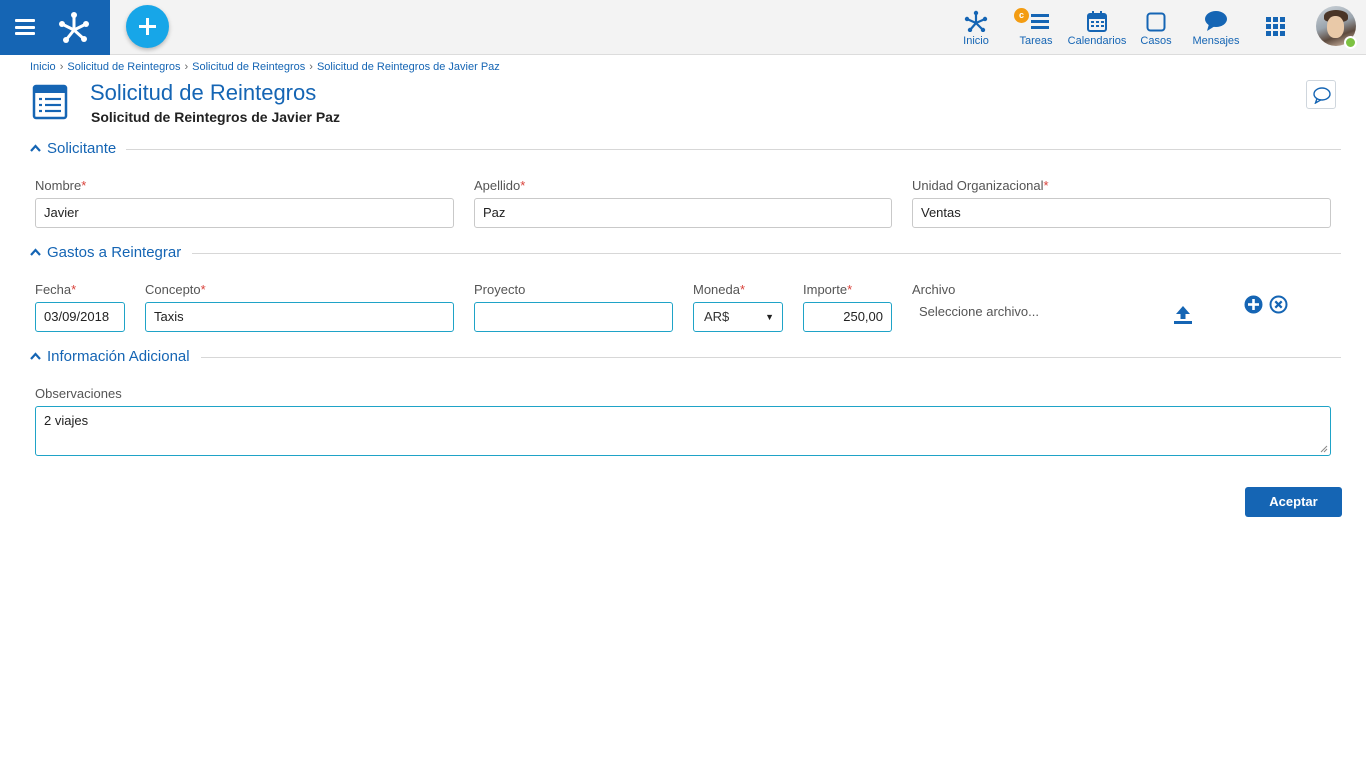  I want to click on section-solicitante-label: Solicitante, so click(82, 148).